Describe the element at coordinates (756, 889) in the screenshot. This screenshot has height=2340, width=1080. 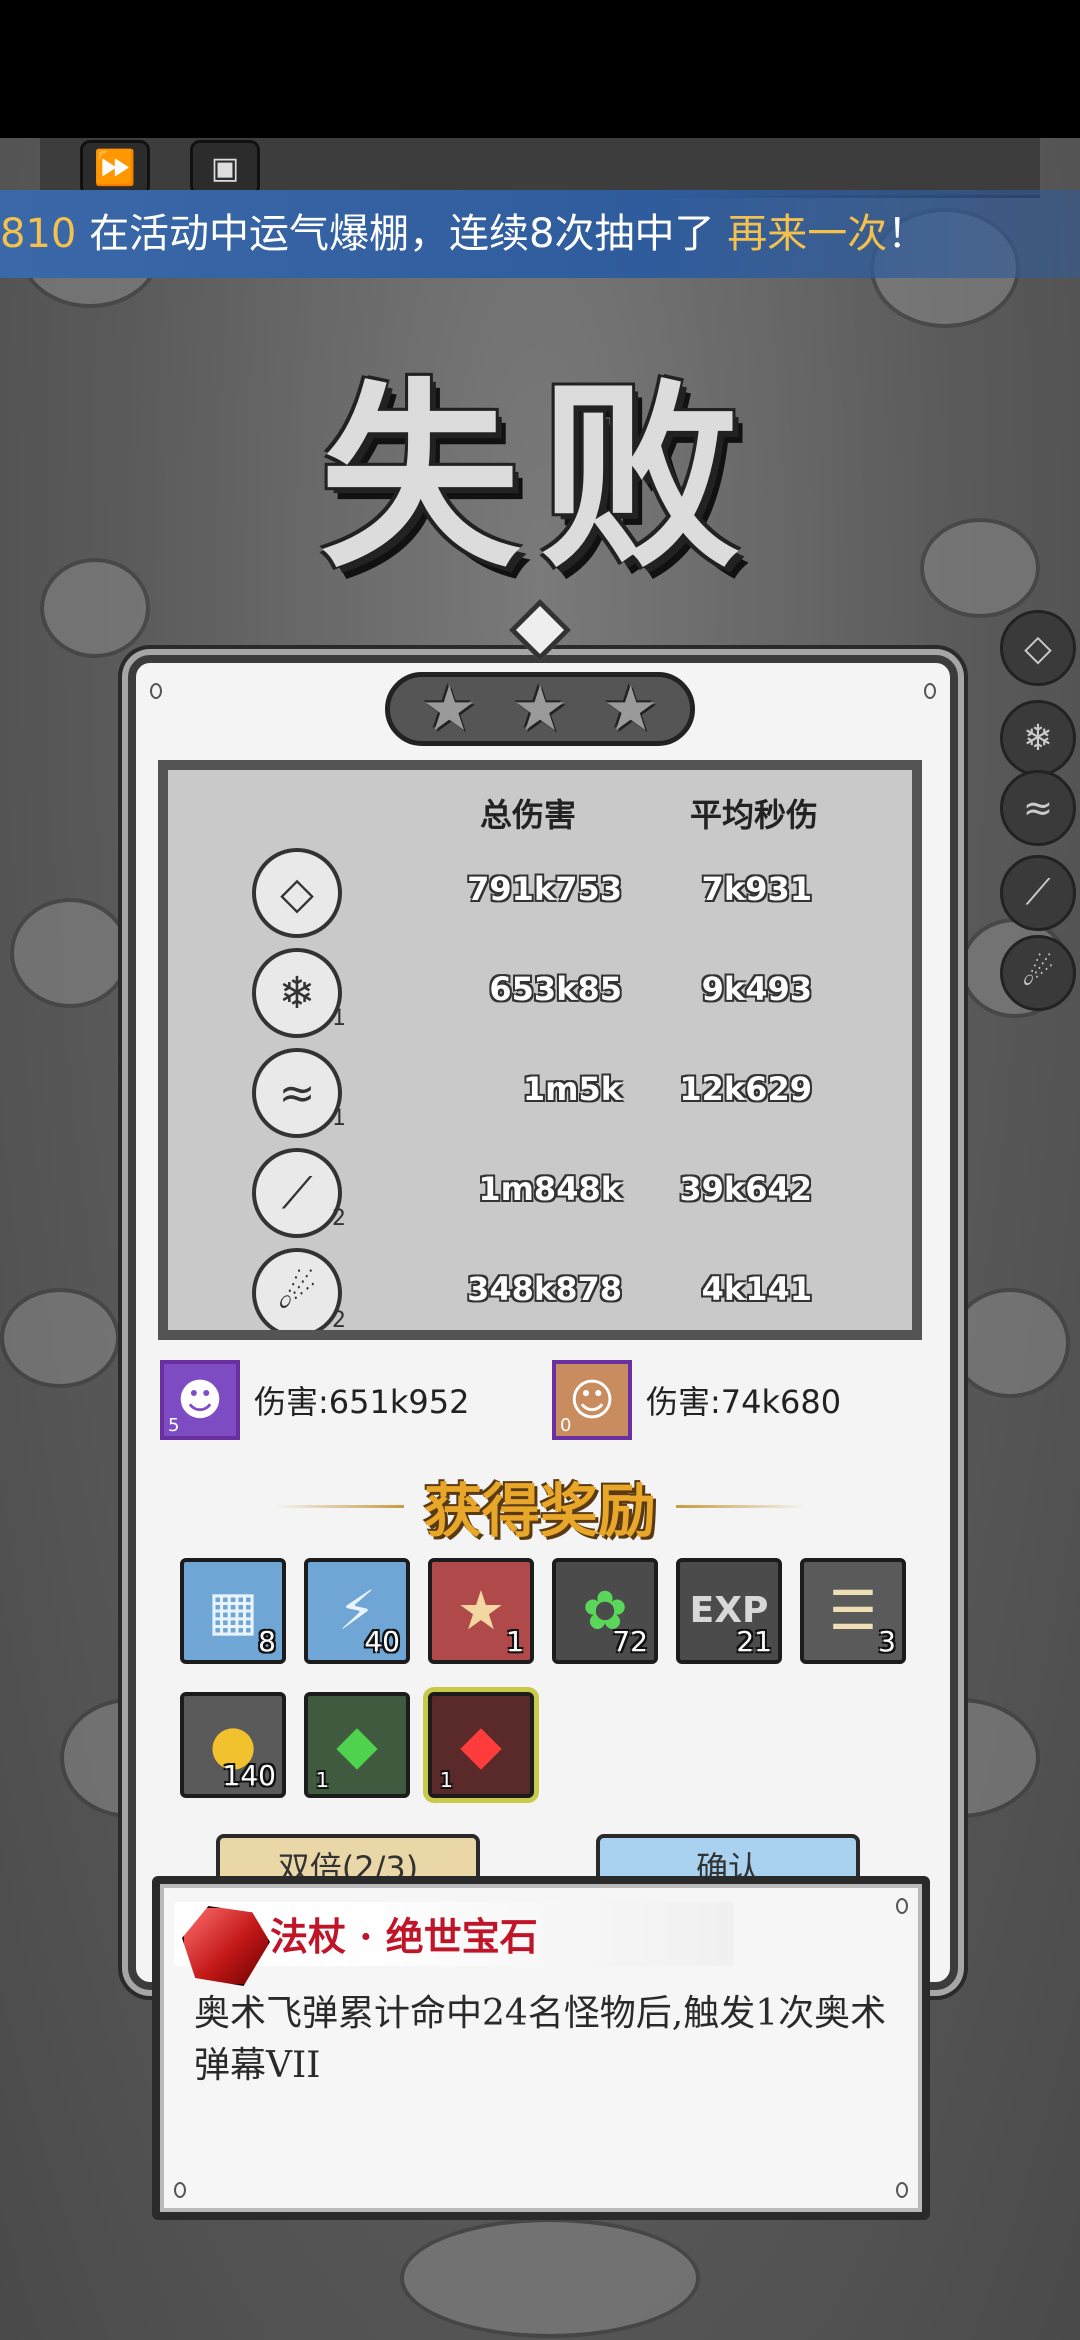
I see `dps-value: 7k931` at that location.